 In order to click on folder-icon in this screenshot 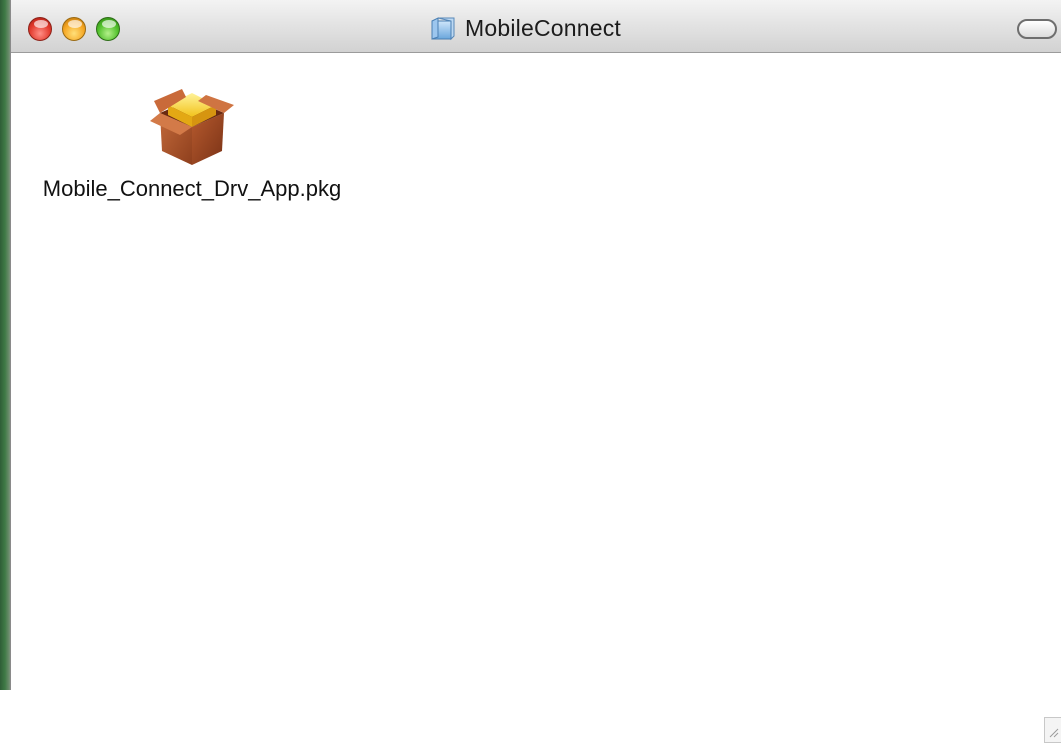, I will do `click(442, 28)`.